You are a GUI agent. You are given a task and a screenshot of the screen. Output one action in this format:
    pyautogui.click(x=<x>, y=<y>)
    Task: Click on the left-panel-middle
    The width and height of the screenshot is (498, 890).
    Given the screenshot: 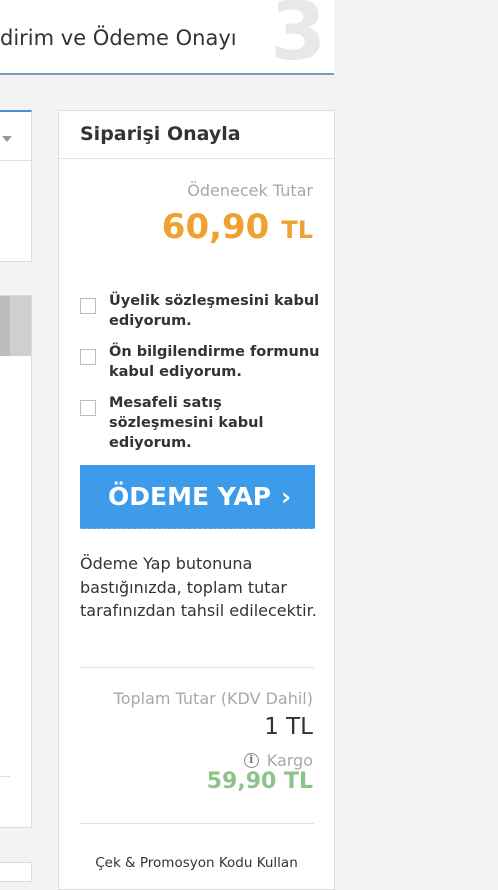 What is the action you would take?
    pyautogui.click(x=16, y=561)
    